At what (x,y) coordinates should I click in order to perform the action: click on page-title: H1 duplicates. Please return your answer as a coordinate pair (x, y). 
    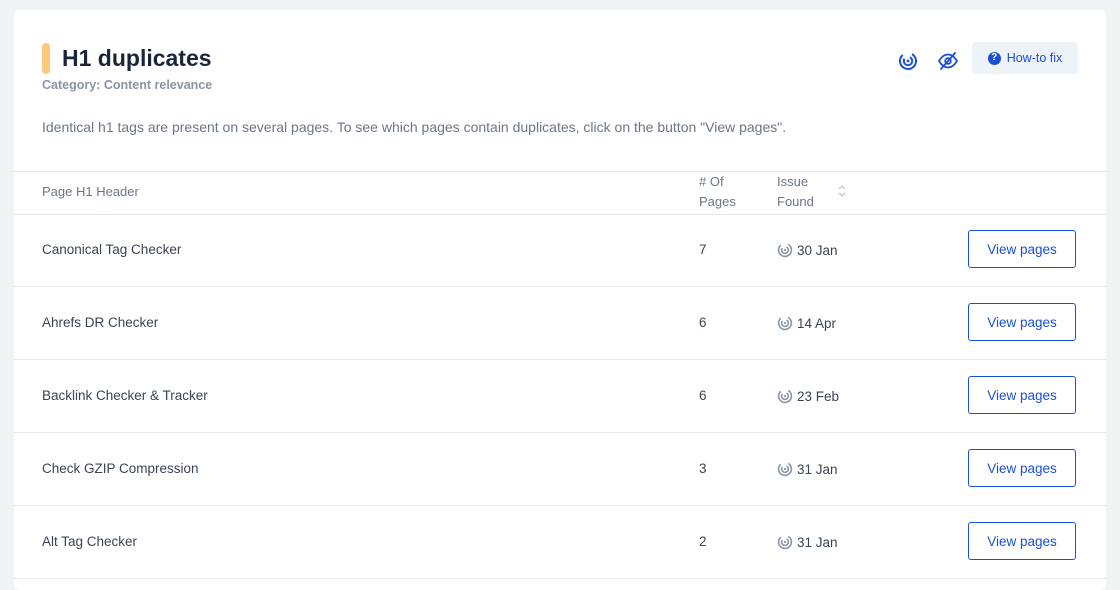
    Looking at the image, I should click on (137, 58).